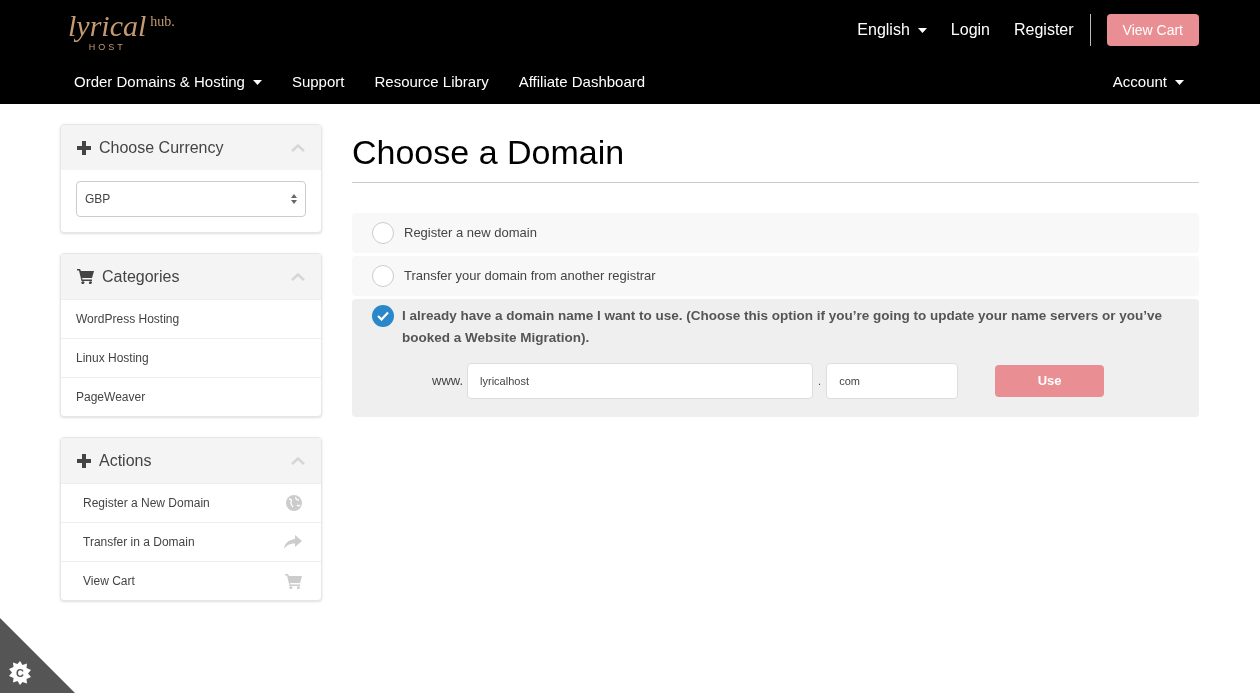 This screenshot has width=1260, height=693. I want to click on panel-title: Categories, so click(141, 276).